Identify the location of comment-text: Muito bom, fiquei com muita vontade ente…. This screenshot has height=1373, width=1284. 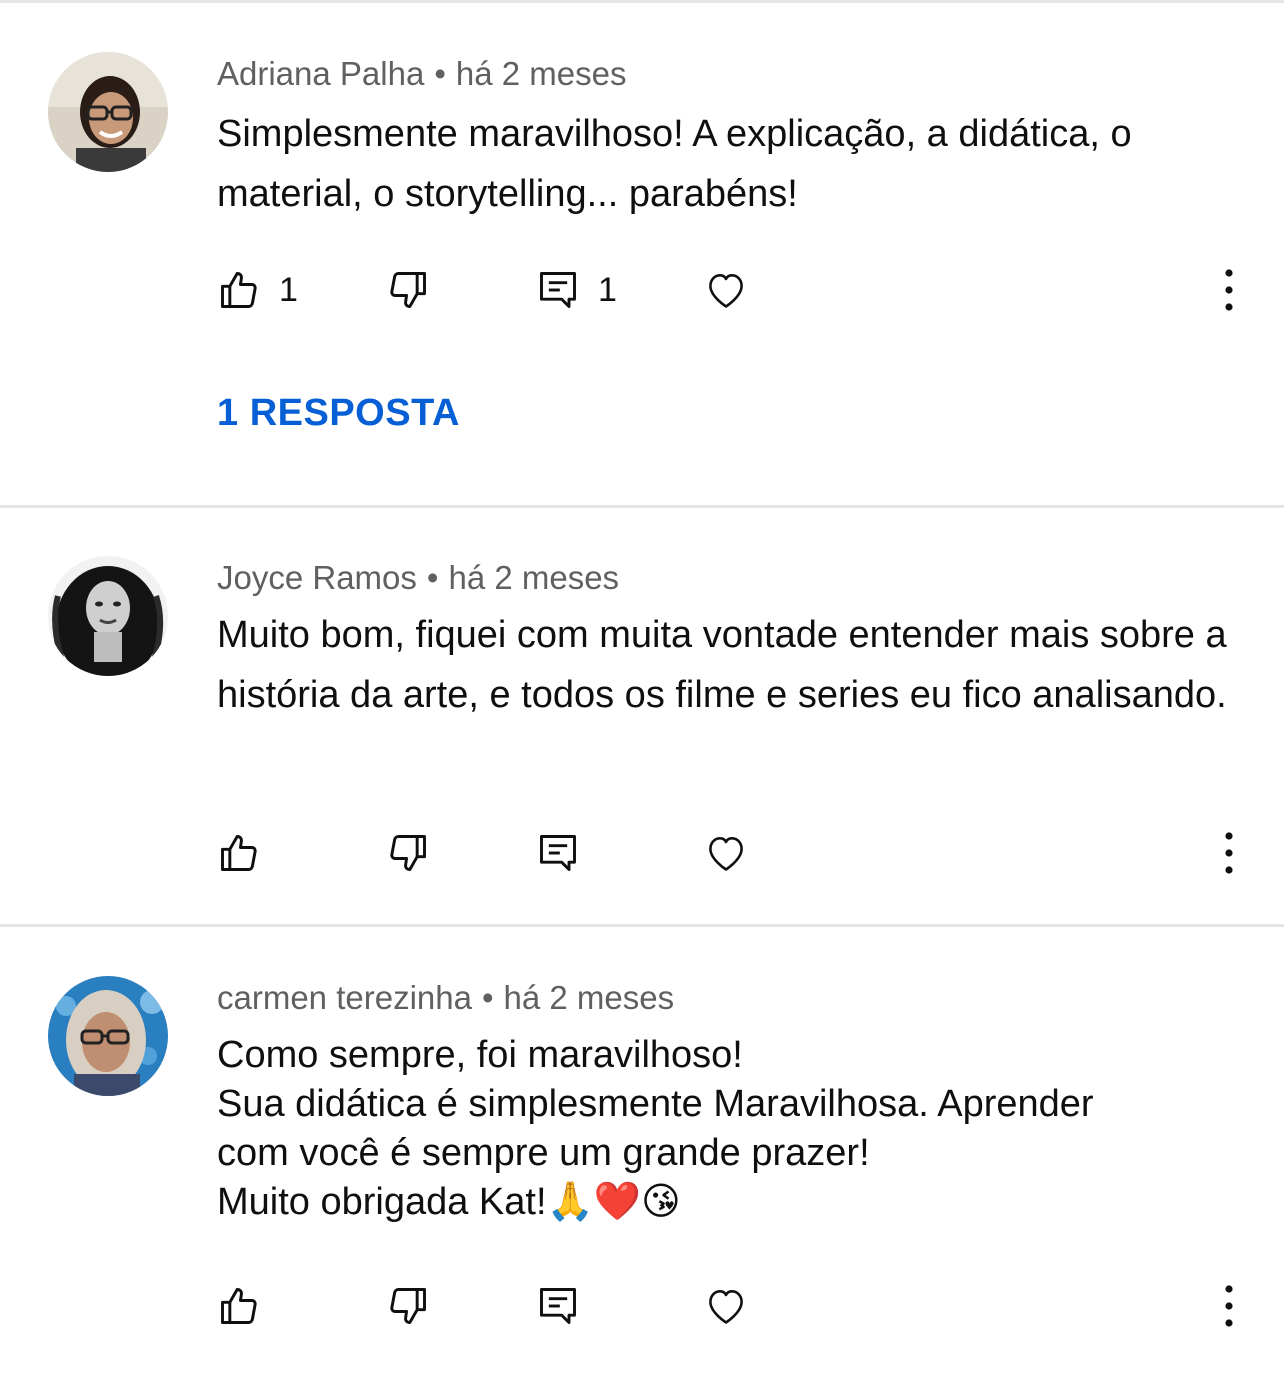
(722, 665).